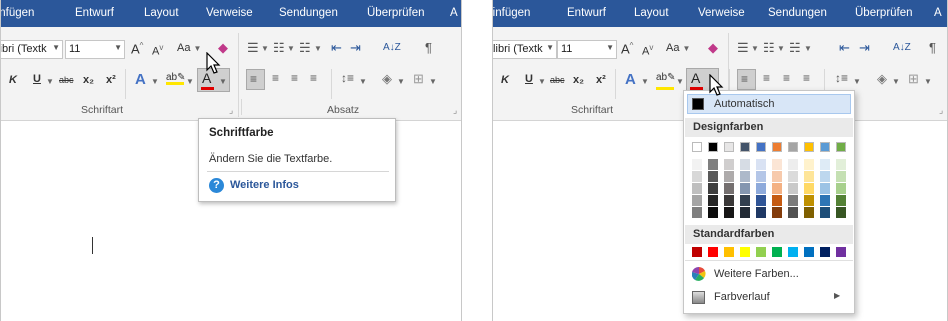 This screenshot has height=321, width=948. Describe the element at coordinates (137, 48) in the screenshot. I see `grow-font-button: A^` at that location.